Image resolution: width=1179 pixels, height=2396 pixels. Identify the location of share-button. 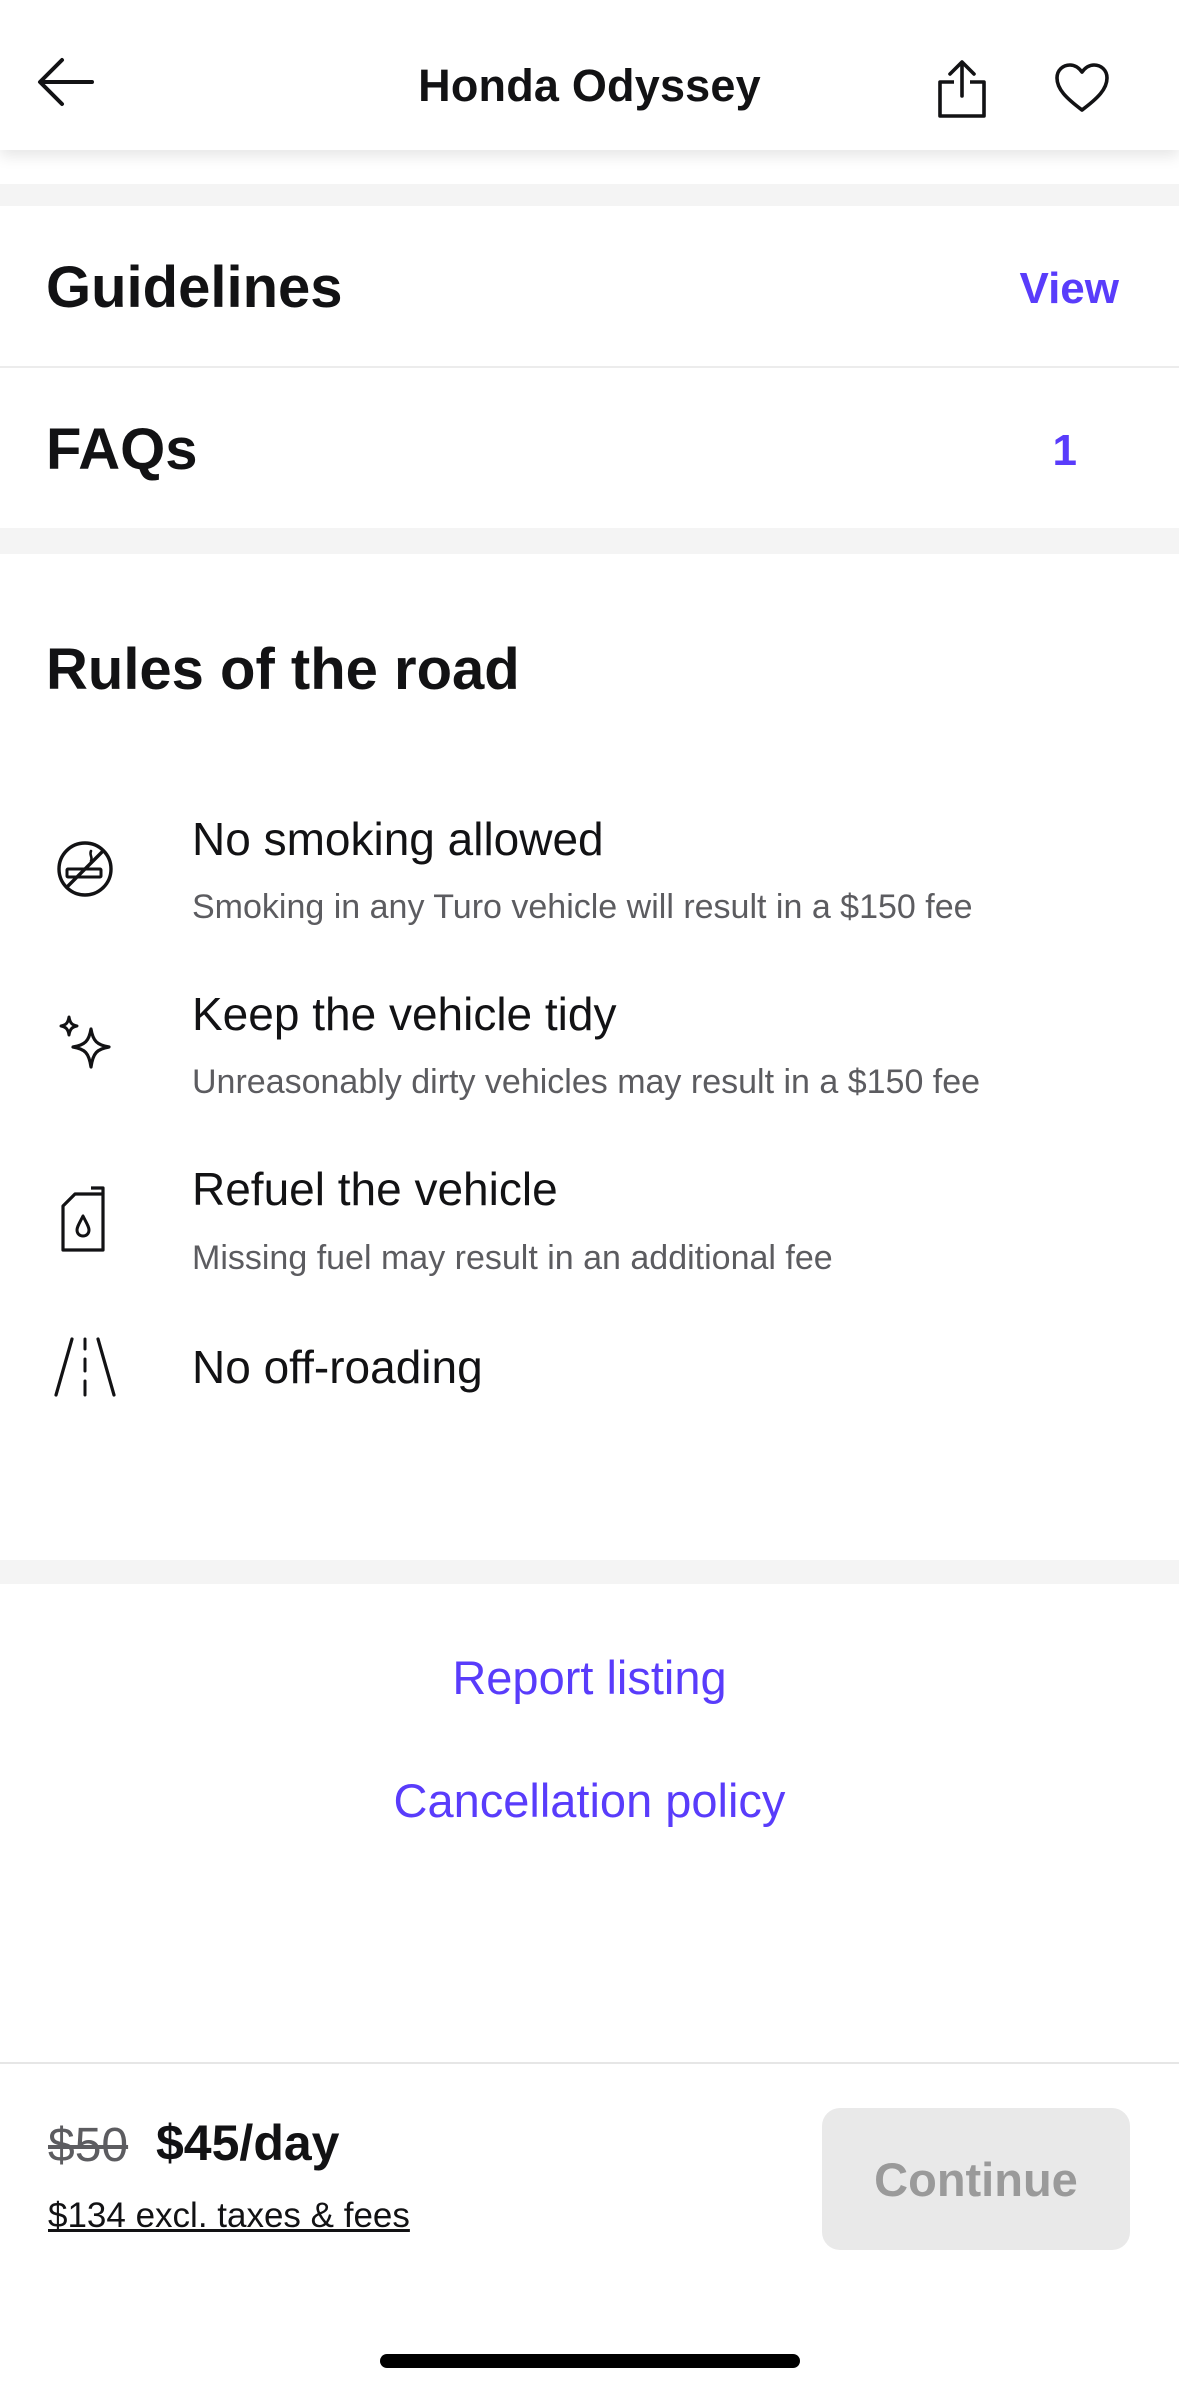
(962, 88).